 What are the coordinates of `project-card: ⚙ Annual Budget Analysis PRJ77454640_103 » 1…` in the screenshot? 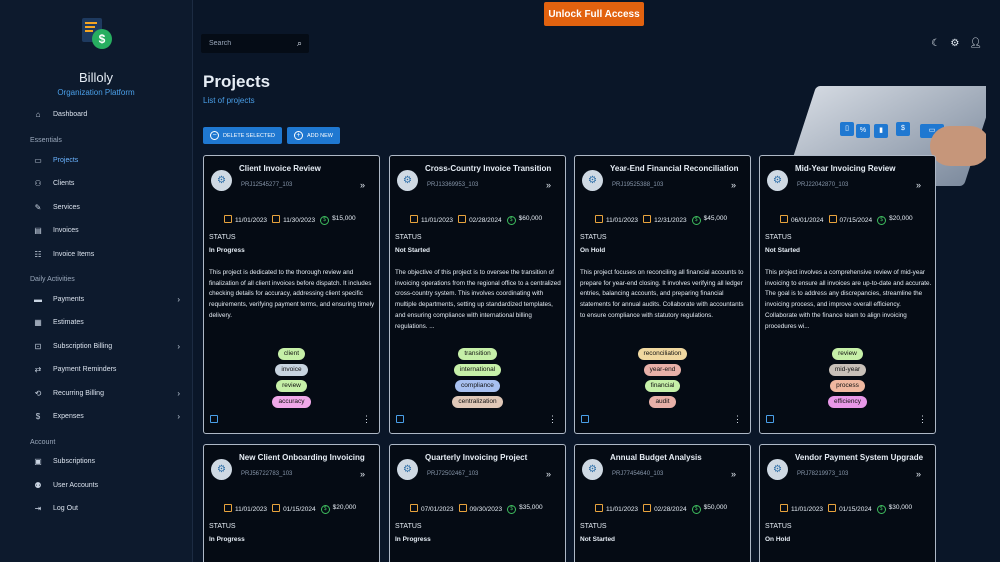 It's located at (662, 503).